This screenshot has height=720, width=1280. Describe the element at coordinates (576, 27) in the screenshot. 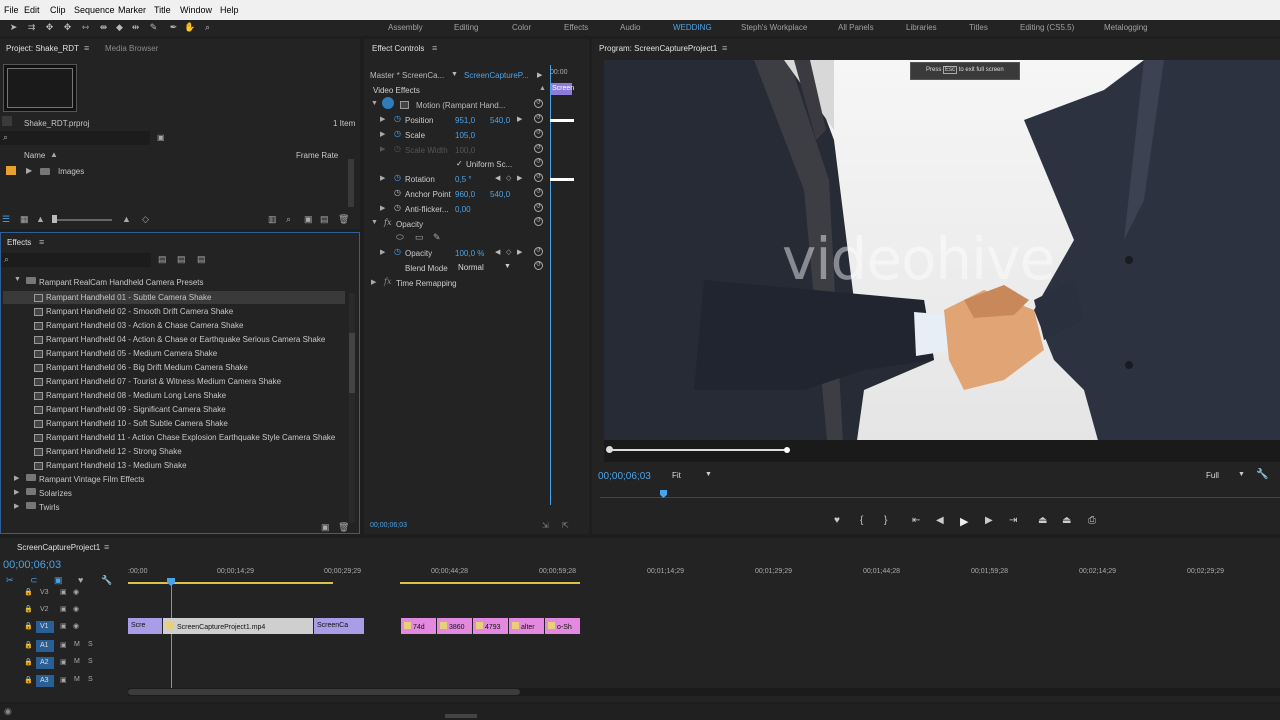

I see `workspace-effects: Effects` at that location.